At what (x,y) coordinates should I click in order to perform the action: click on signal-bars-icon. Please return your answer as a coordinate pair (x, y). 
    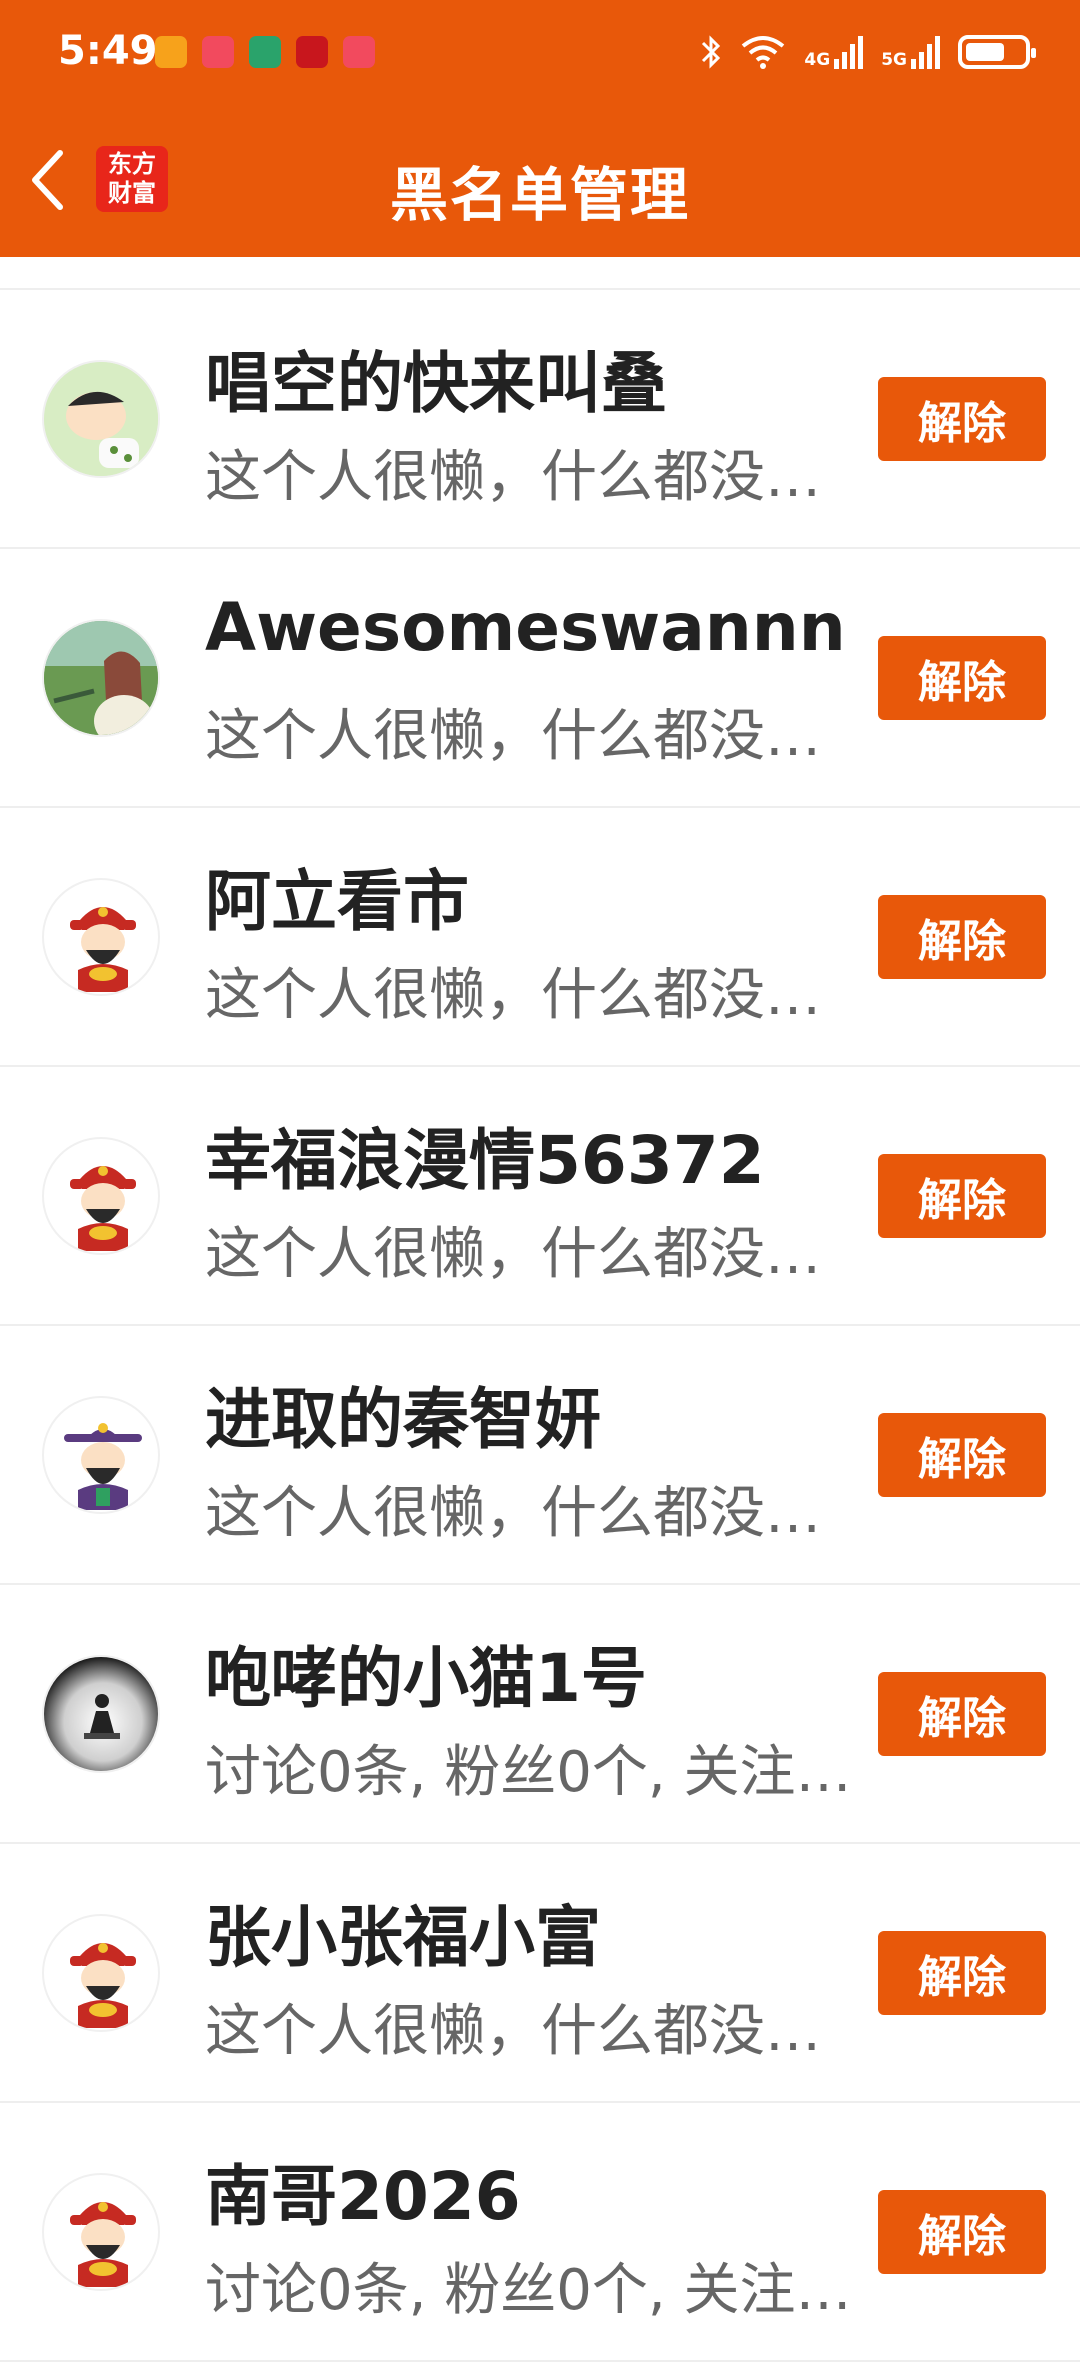
    Looking at the image, I should click on (849, 52).